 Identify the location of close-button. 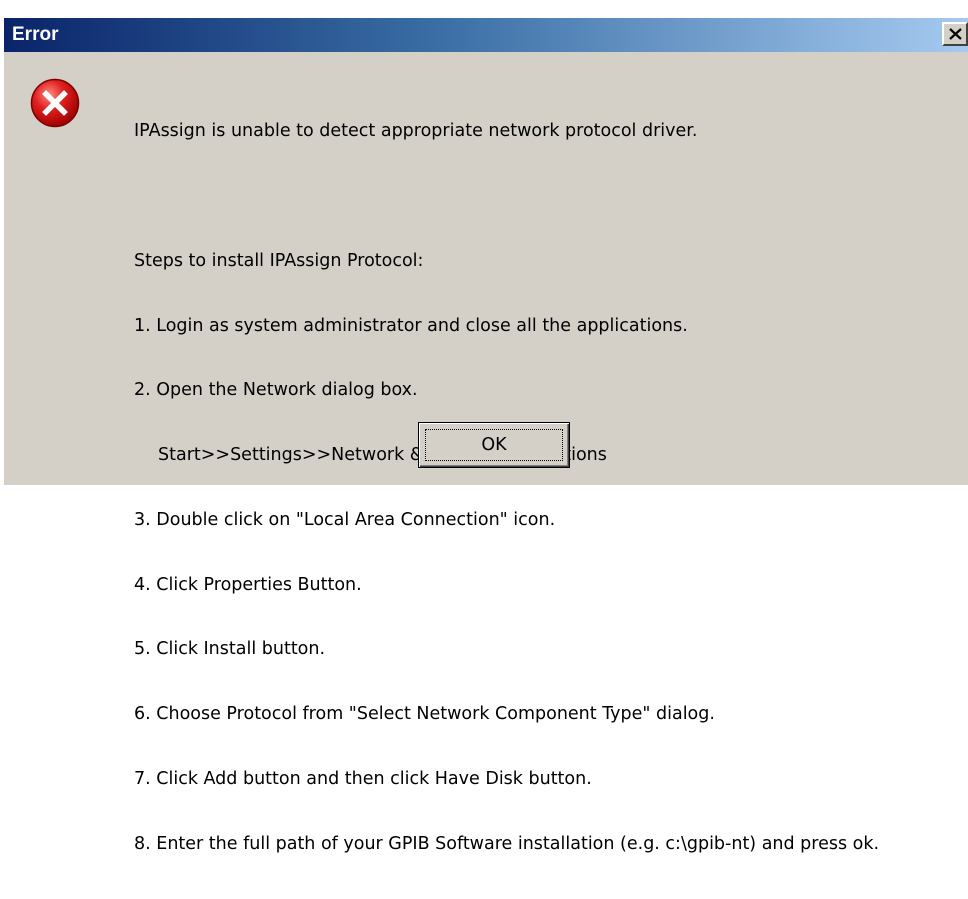
(955, 34).